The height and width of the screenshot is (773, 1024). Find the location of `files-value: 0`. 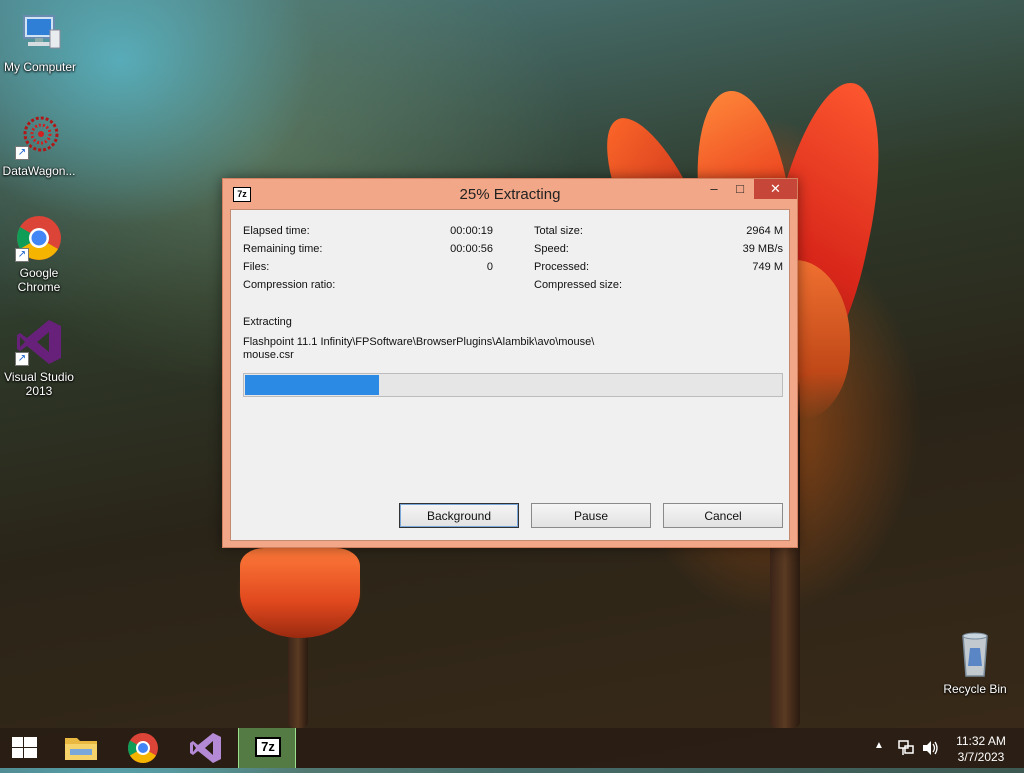

files-value: 0 is located at coordinates (489, 267).